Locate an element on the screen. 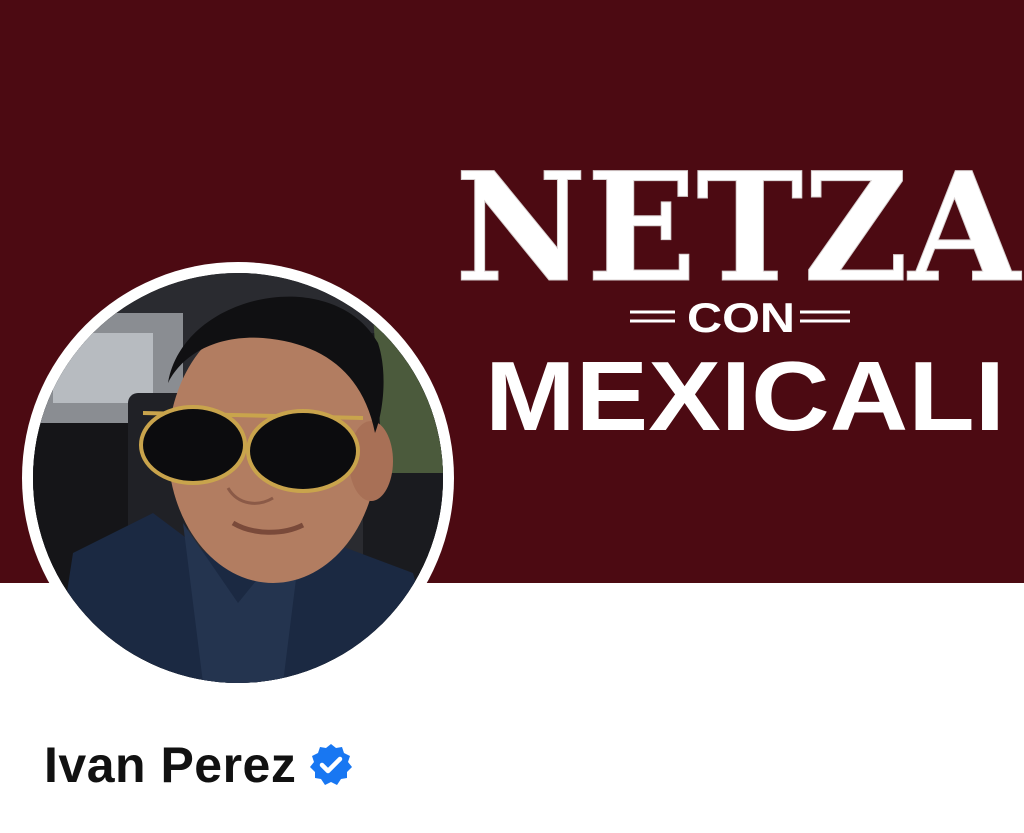 This screenshot has width=1024, height=833. profile-name-row: Ivan Perez is located at coordinates (199, 765).